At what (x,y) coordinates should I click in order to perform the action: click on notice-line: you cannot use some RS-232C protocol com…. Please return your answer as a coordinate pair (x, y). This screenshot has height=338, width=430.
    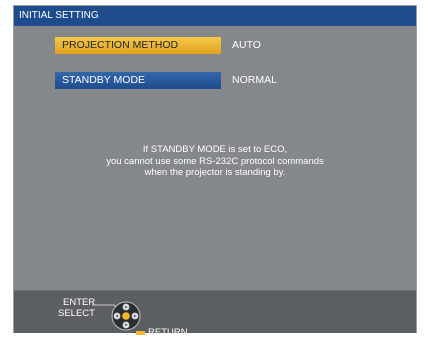
    Looking at the image, I should click on (215, 161).